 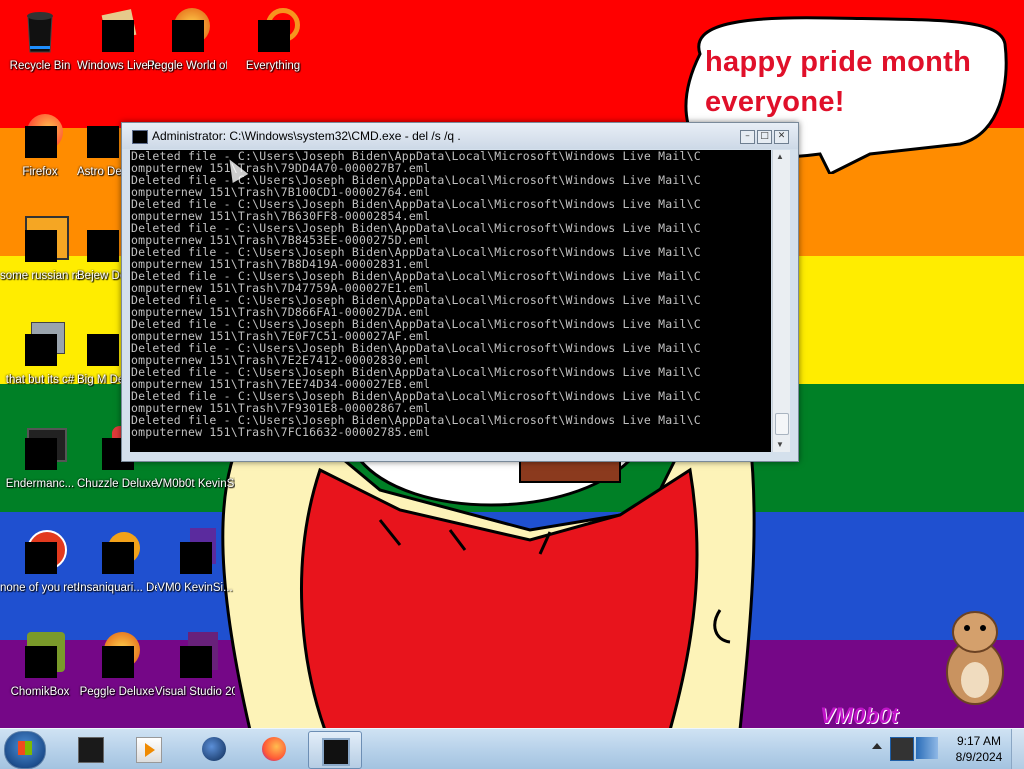 What do you see at coordinates (979, 741) in the screenshot?
I see `clock-time: 9:17 AM` at bounding box center [979, 741].